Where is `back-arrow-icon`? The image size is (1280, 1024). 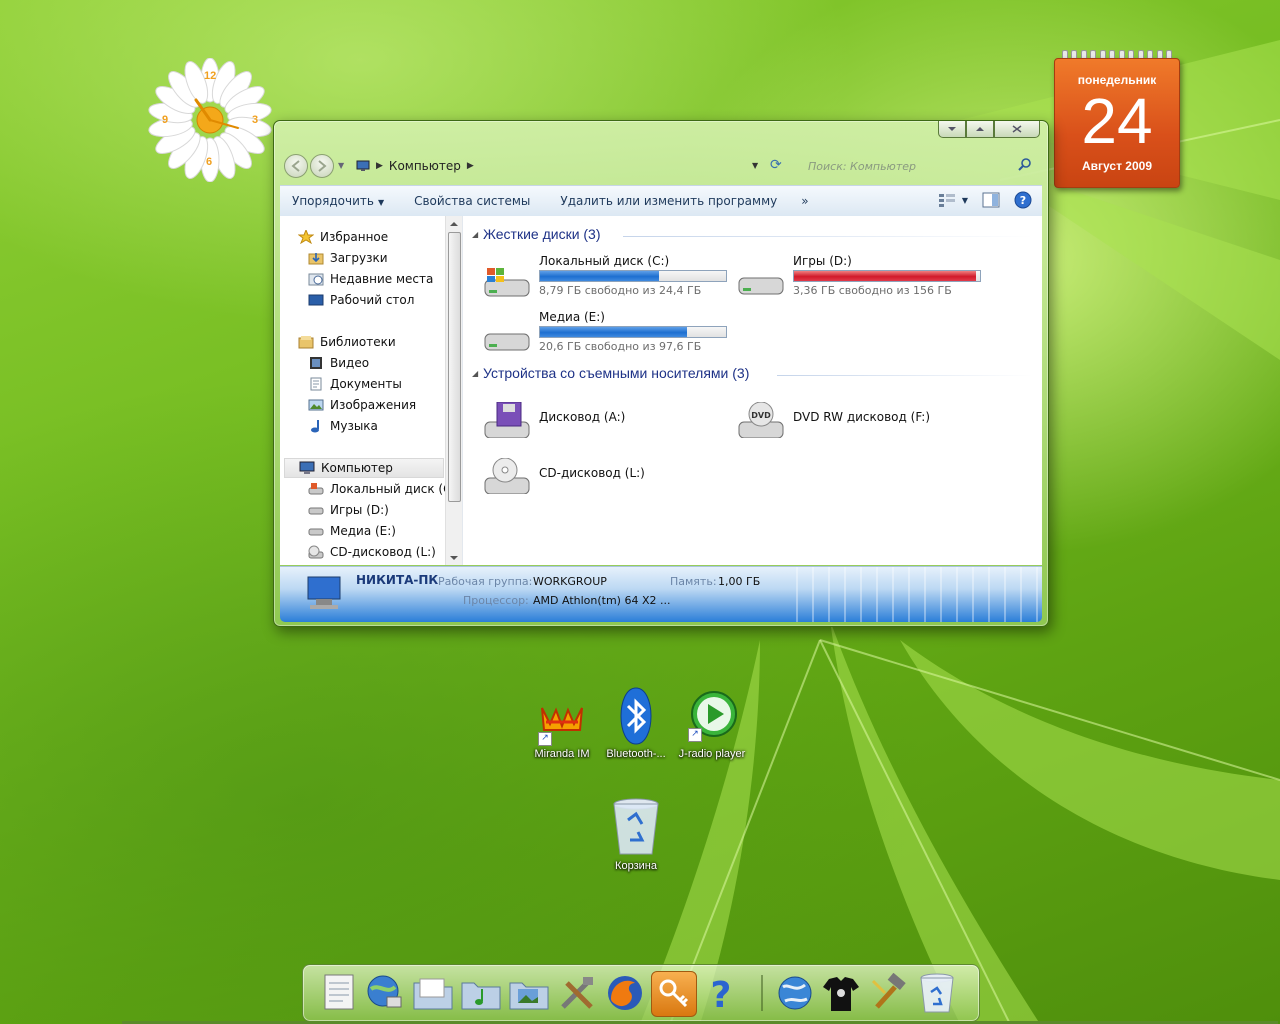 back-arrow-icon is located at coordinates (295, 166).